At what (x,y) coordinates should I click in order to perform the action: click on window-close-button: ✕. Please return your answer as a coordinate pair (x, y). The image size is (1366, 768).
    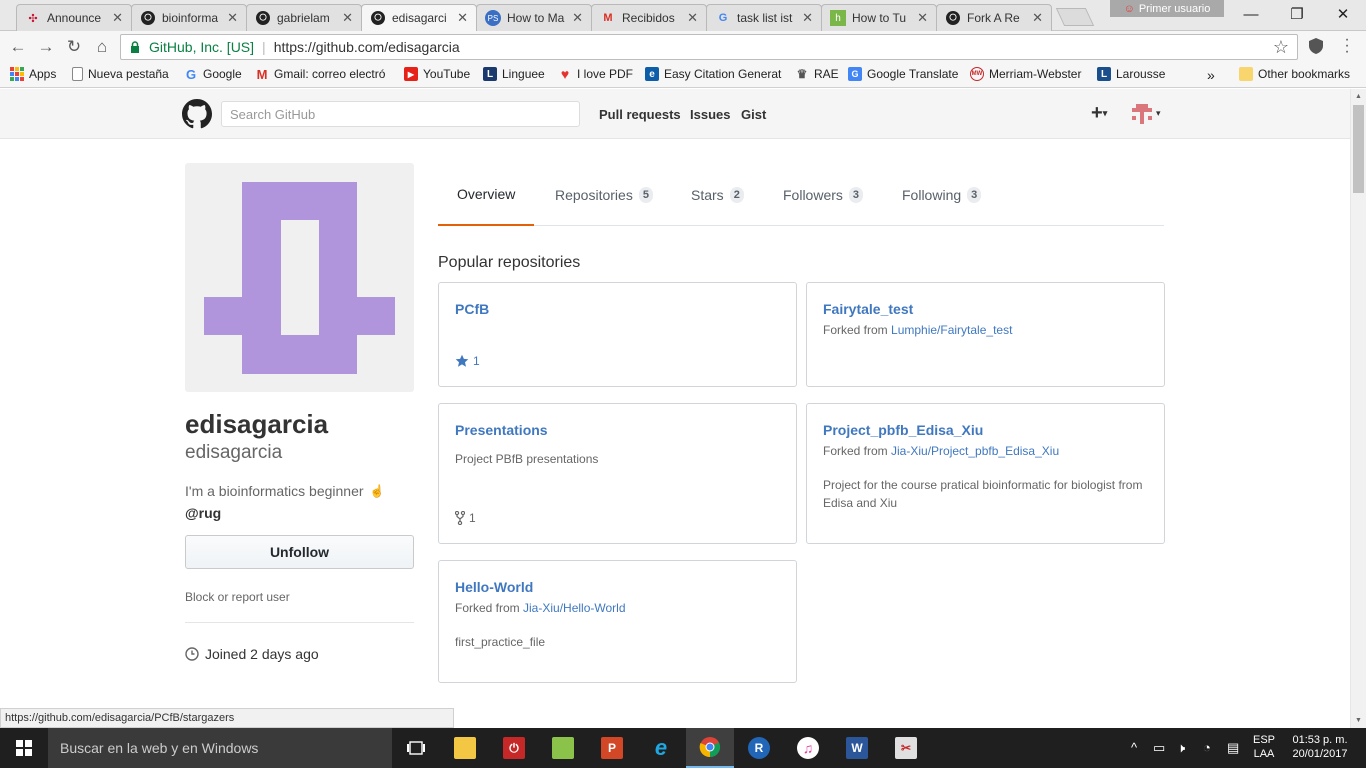
    Looking at the image, I should click on (1343, 14).